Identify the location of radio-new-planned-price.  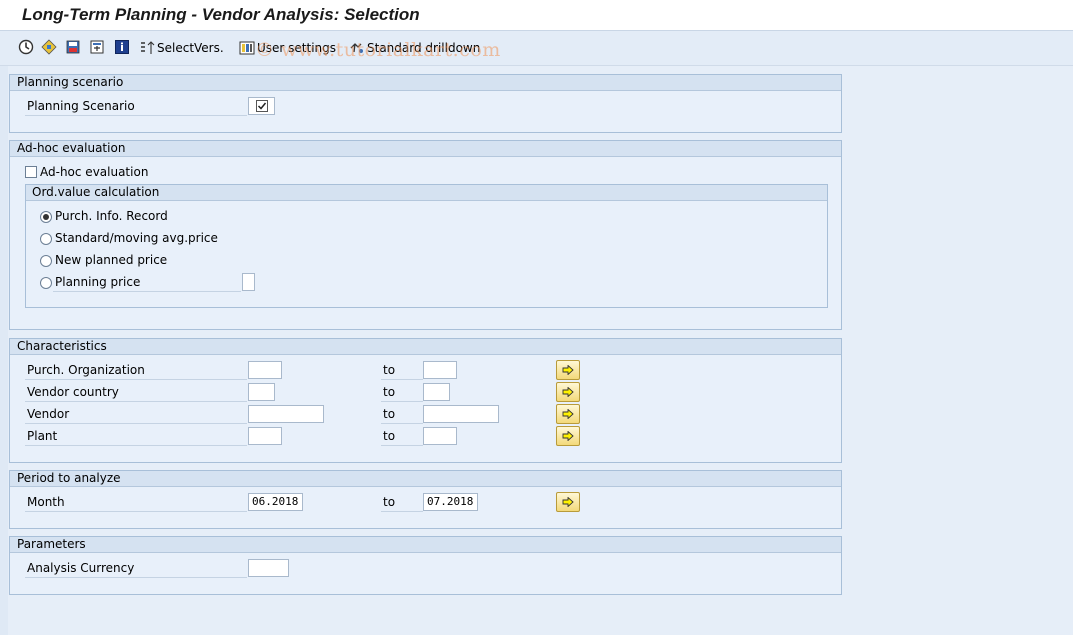
(46, 261).